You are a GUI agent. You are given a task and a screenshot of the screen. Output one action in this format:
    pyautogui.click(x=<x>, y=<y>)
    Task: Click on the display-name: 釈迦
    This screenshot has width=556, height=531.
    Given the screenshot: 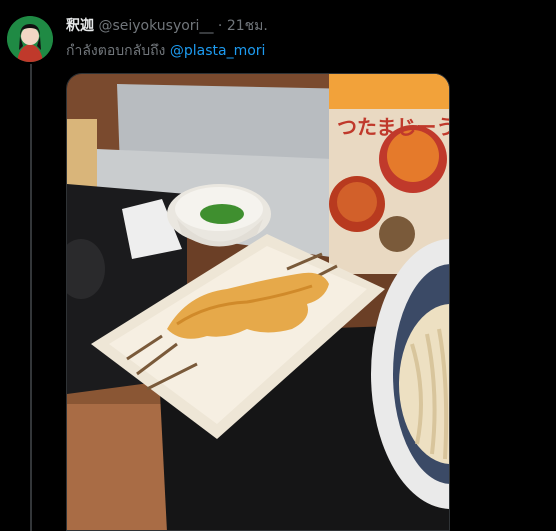 What is the action you would take?
    pyautogui.click(x=80, y=26)
    